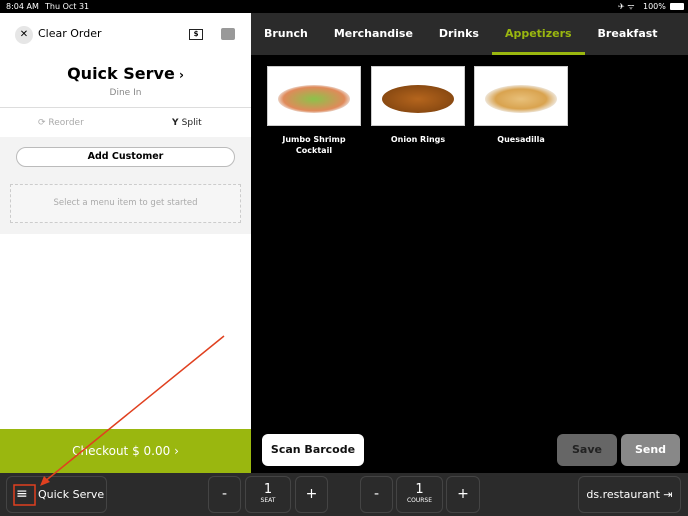 The image size is (688, 516). Describe the element at coordinates (134, 409) in the screenshot. I see `annotation-arrow` at that location.